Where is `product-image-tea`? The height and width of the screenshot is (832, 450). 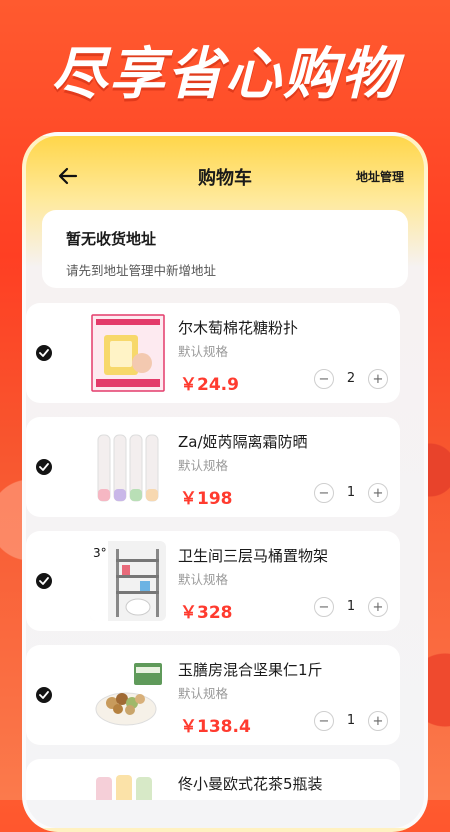
product-image-tea is located at coordinates (128, 784).